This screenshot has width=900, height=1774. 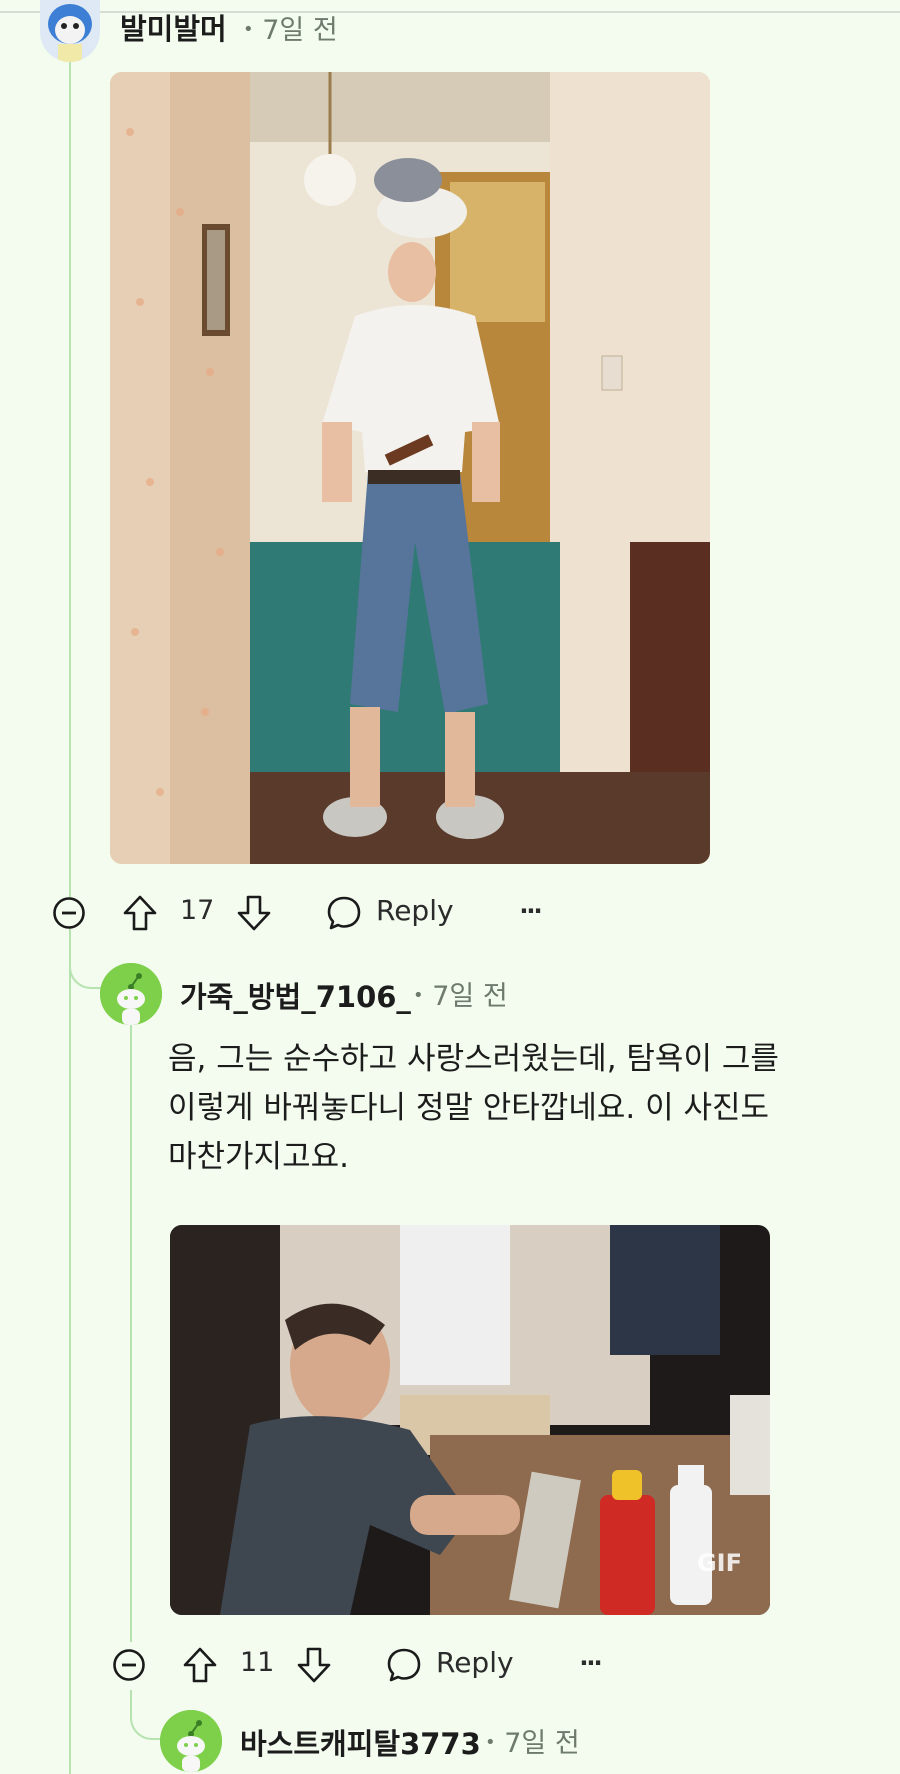 I want to click on vote-count: 17, so click(x=197, y=910).